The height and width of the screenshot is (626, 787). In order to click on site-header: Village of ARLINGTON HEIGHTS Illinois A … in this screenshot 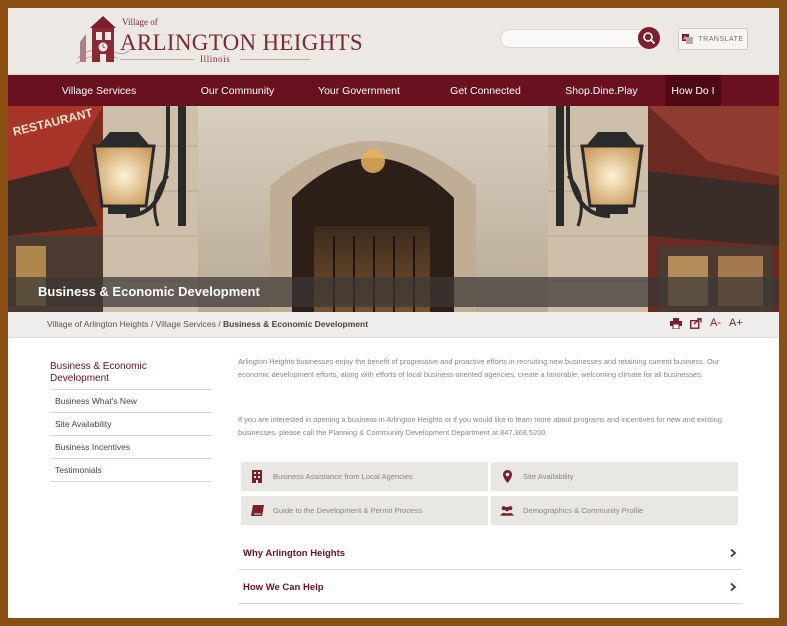, I will do `click(393, 41)`.